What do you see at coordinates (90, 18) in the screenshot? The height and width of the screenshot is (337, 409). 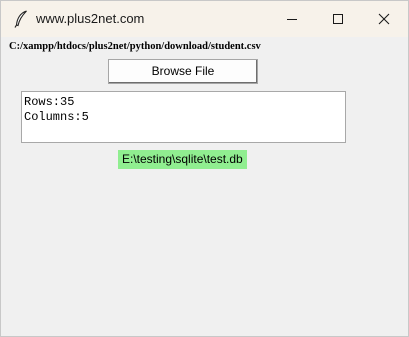 I see `window-title: www.plus2net.com` at bounding box center [90, 18].